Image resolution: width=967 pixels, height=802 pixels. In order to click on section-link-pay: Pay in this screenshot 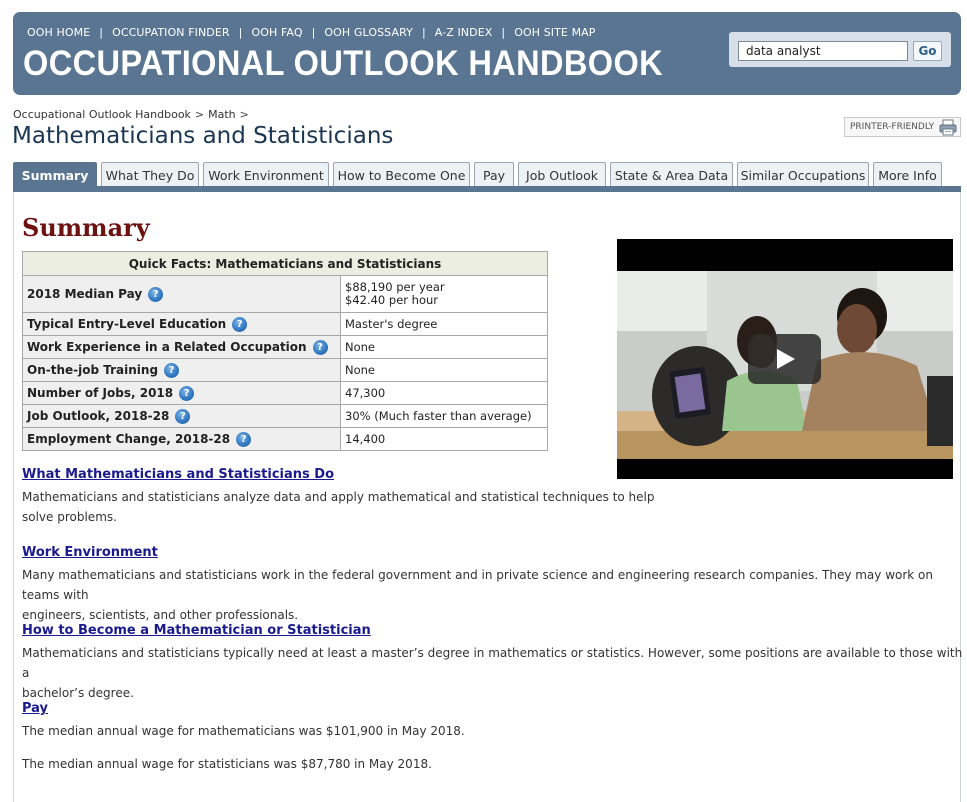, I will do `click(35, 708)`.